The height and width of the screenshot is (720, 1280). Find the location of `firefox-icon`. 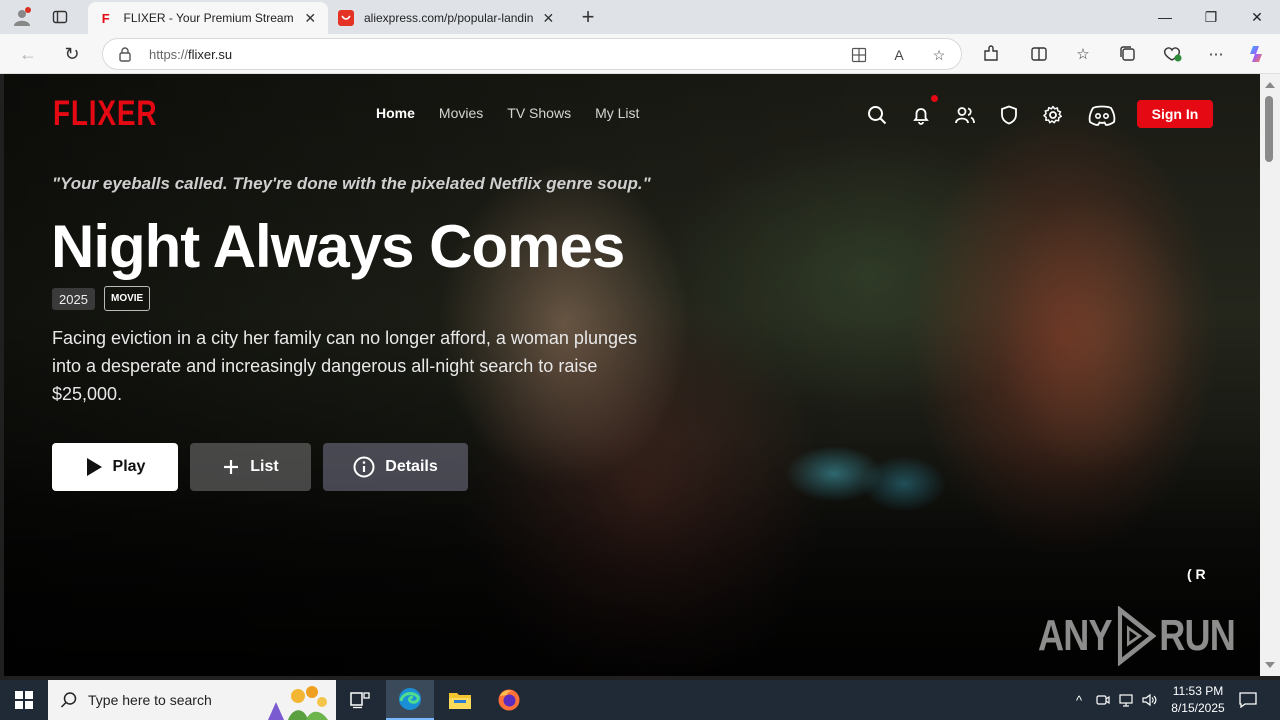

firefox-icon is located at coordinates (509, 700).